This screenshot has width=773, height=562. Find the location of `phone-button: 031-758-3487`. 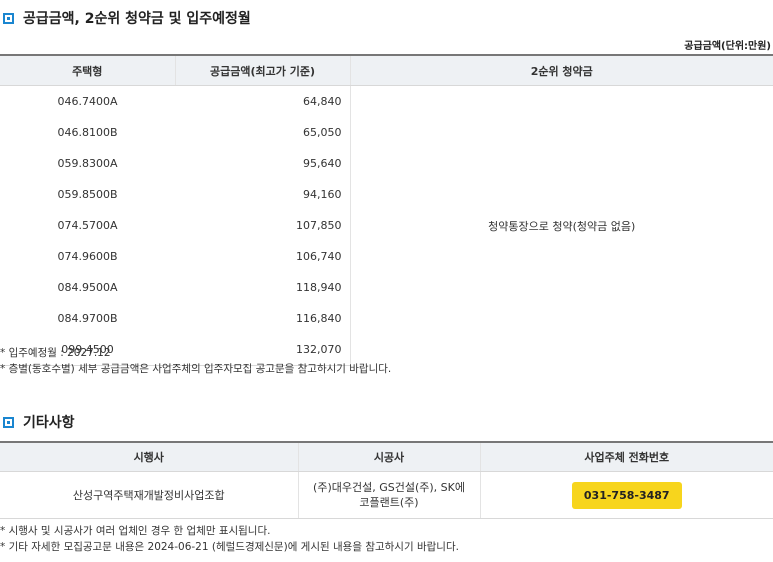

phone-button: 031-758-3487 is located at coordinates (626, 495).